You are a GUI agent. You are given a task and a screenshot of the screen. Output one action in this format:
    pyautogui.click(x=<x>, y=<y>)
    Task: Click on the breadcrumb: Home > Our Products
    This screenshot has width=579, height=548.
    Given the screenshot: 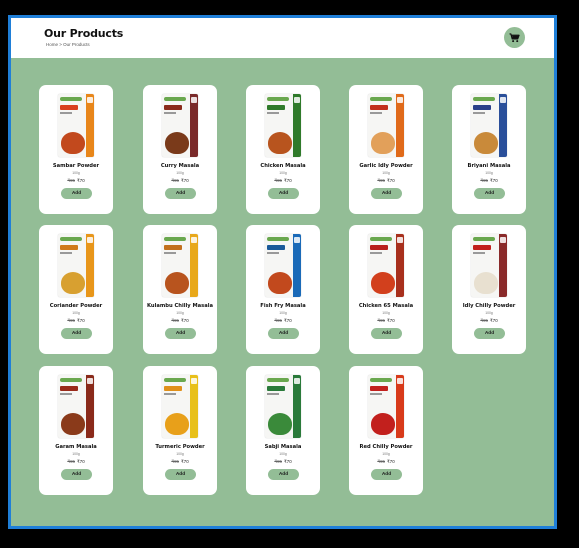 What is the action you would take?
    pyautogui.click(x=68, y=44)
    